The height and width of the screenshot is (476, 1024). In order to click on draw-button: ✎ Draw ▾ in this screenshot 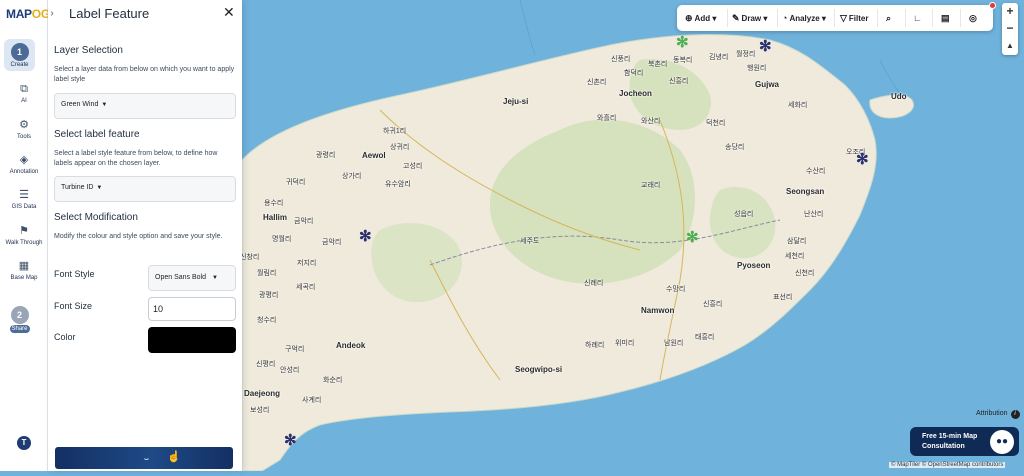, I will do `click(749, 18)`.